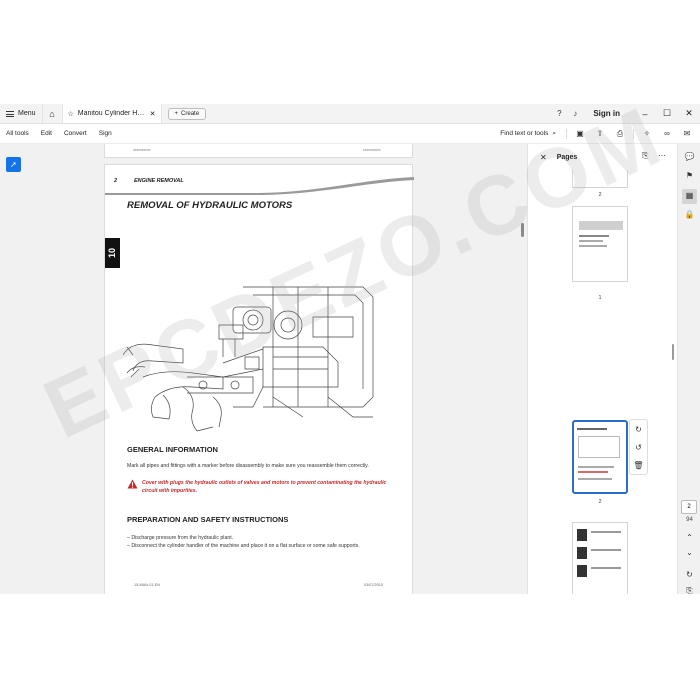  Describe the element at coordinates (524, 133) in the screenshot. I see `find-label: Find text or tools` at that location.